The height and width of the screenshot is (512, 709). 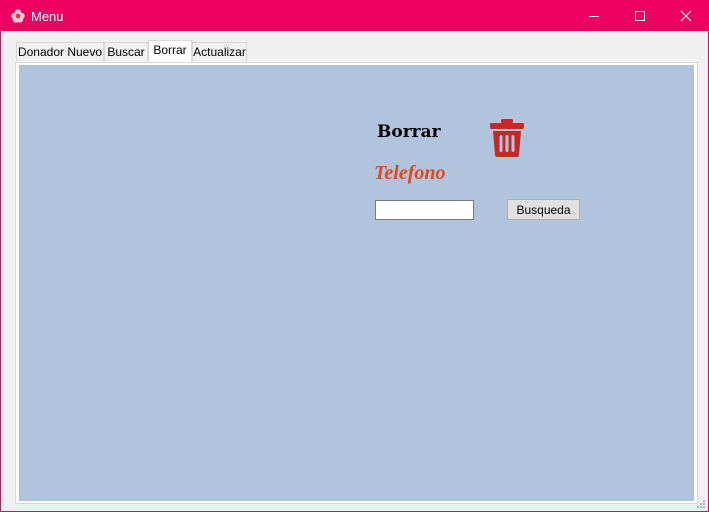 I want to click on telefono-input, so click(x=424, y=210).